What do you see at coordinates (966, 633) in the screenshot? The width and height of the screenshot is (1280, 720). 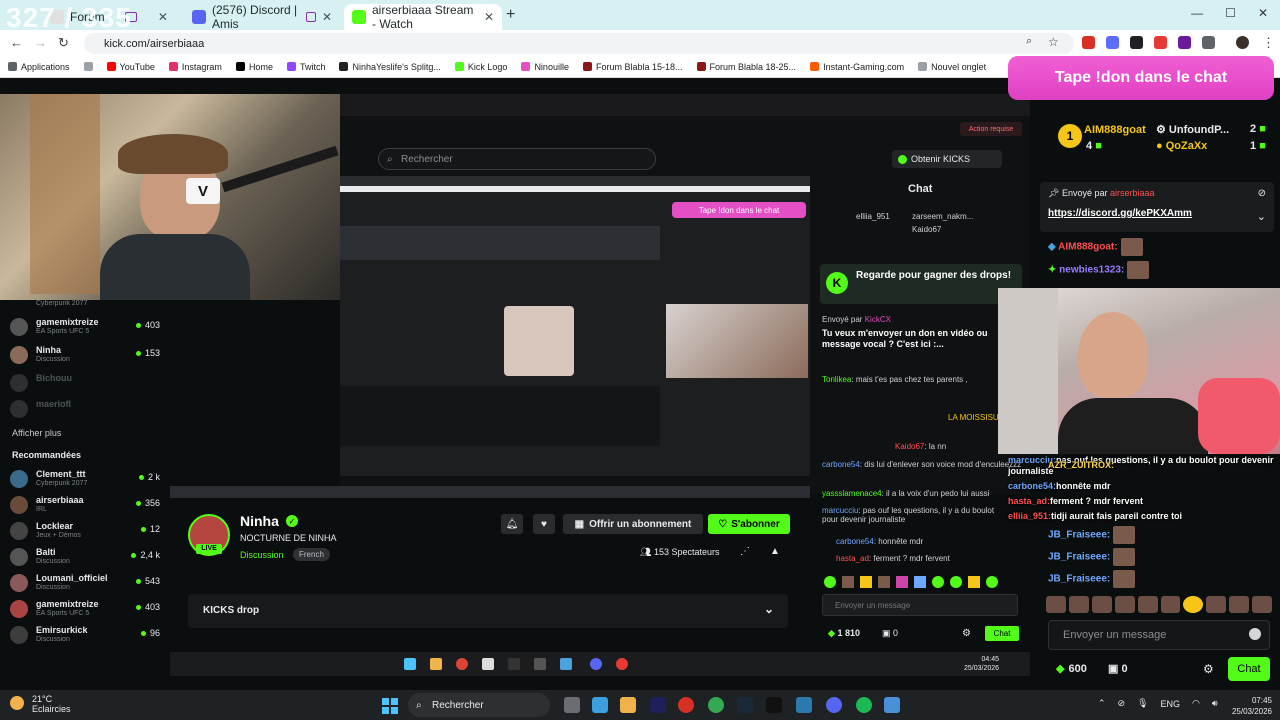 I see `captured-settings-icon: ⚙` at bounding box center [966, 633].